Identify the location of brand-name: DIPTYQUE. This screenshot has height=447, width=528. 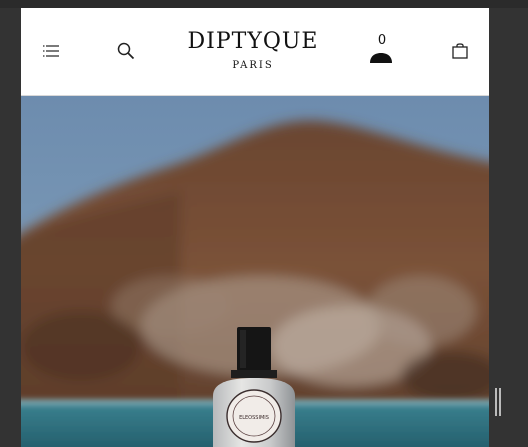
(253, 41).